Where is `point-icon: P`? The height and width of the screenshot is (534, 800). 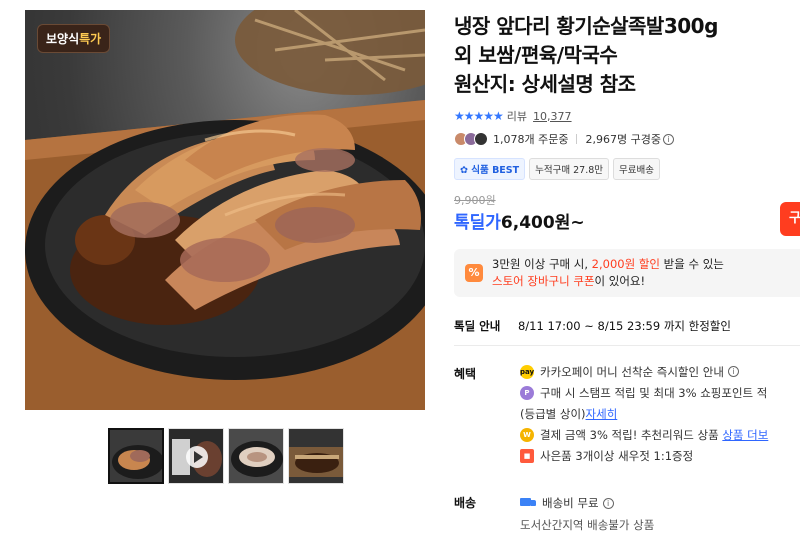
point-icon: P is located at coordinates (527, 393).